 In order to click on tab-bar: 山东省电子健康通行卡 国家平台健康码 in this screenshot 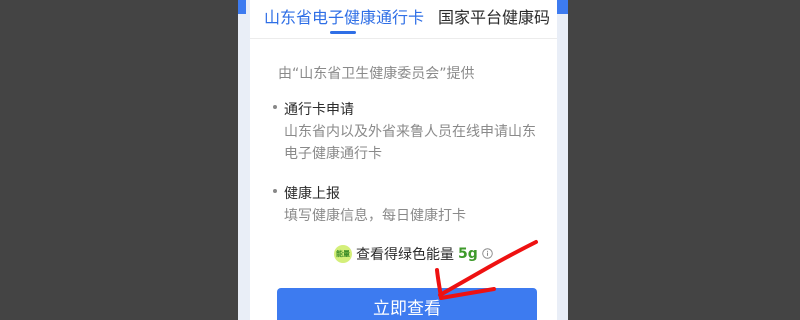, I will do `click(403, 19)`.